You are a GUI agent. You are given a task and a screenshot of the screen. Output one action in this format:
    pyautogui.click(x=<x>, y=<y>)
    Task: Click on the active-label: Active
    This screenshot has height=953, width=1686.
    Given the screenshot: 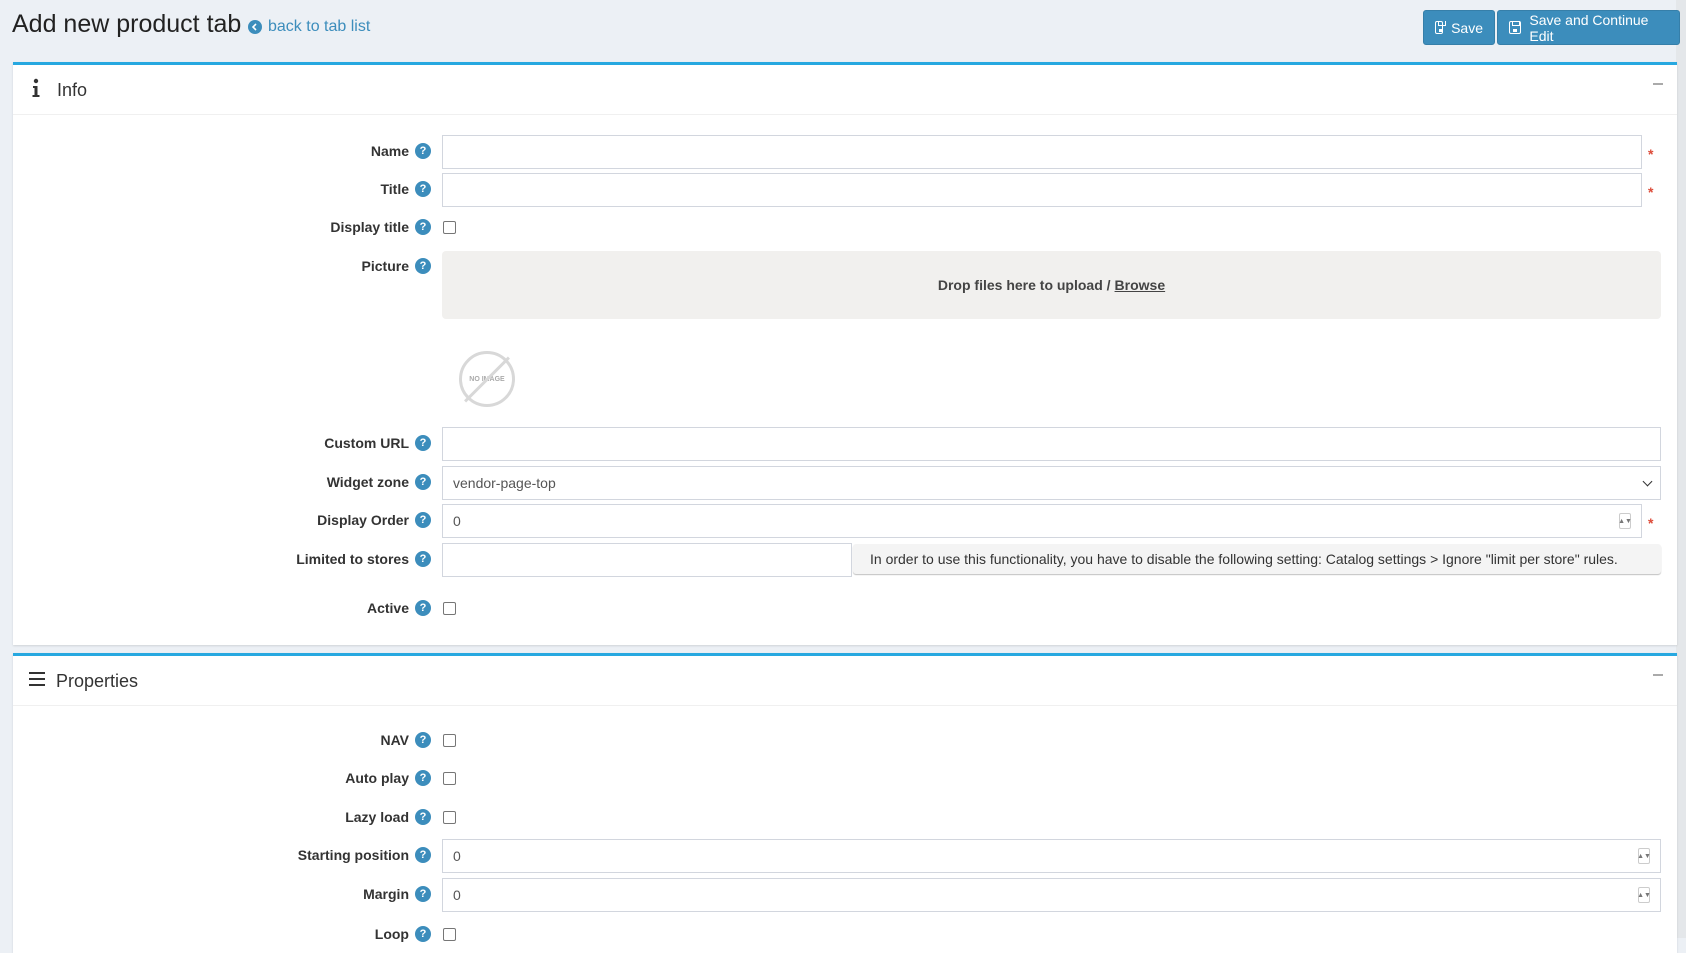 What is the action you would take?
    pyautogui.click(x=387, y=608)
    